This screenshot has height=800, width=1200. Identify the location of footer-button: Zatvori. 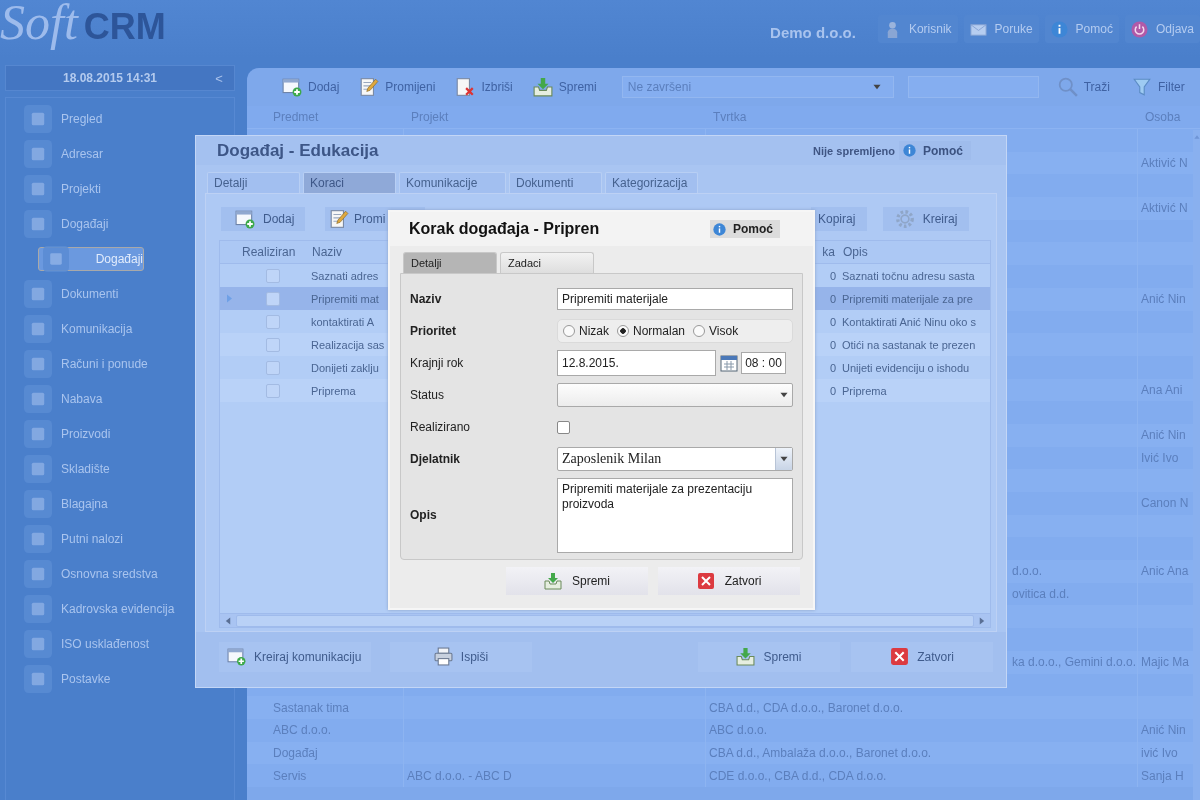
(922, 656).